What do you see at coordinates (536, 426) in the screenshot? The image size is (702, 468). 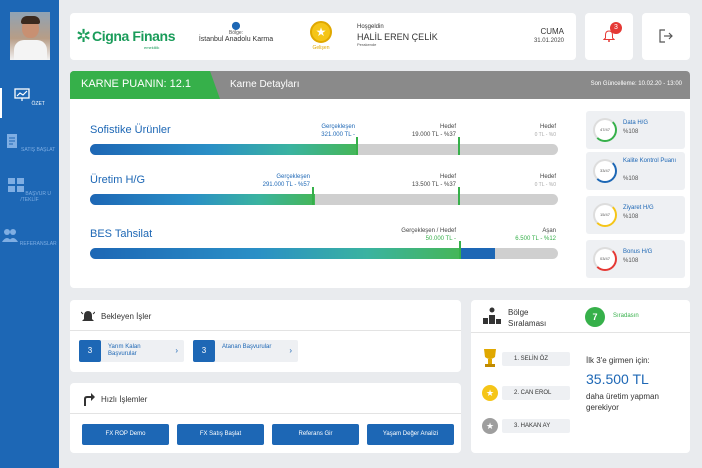 I see `leader-name: 3. HAKAN AY` at bounding box center [536, 426].